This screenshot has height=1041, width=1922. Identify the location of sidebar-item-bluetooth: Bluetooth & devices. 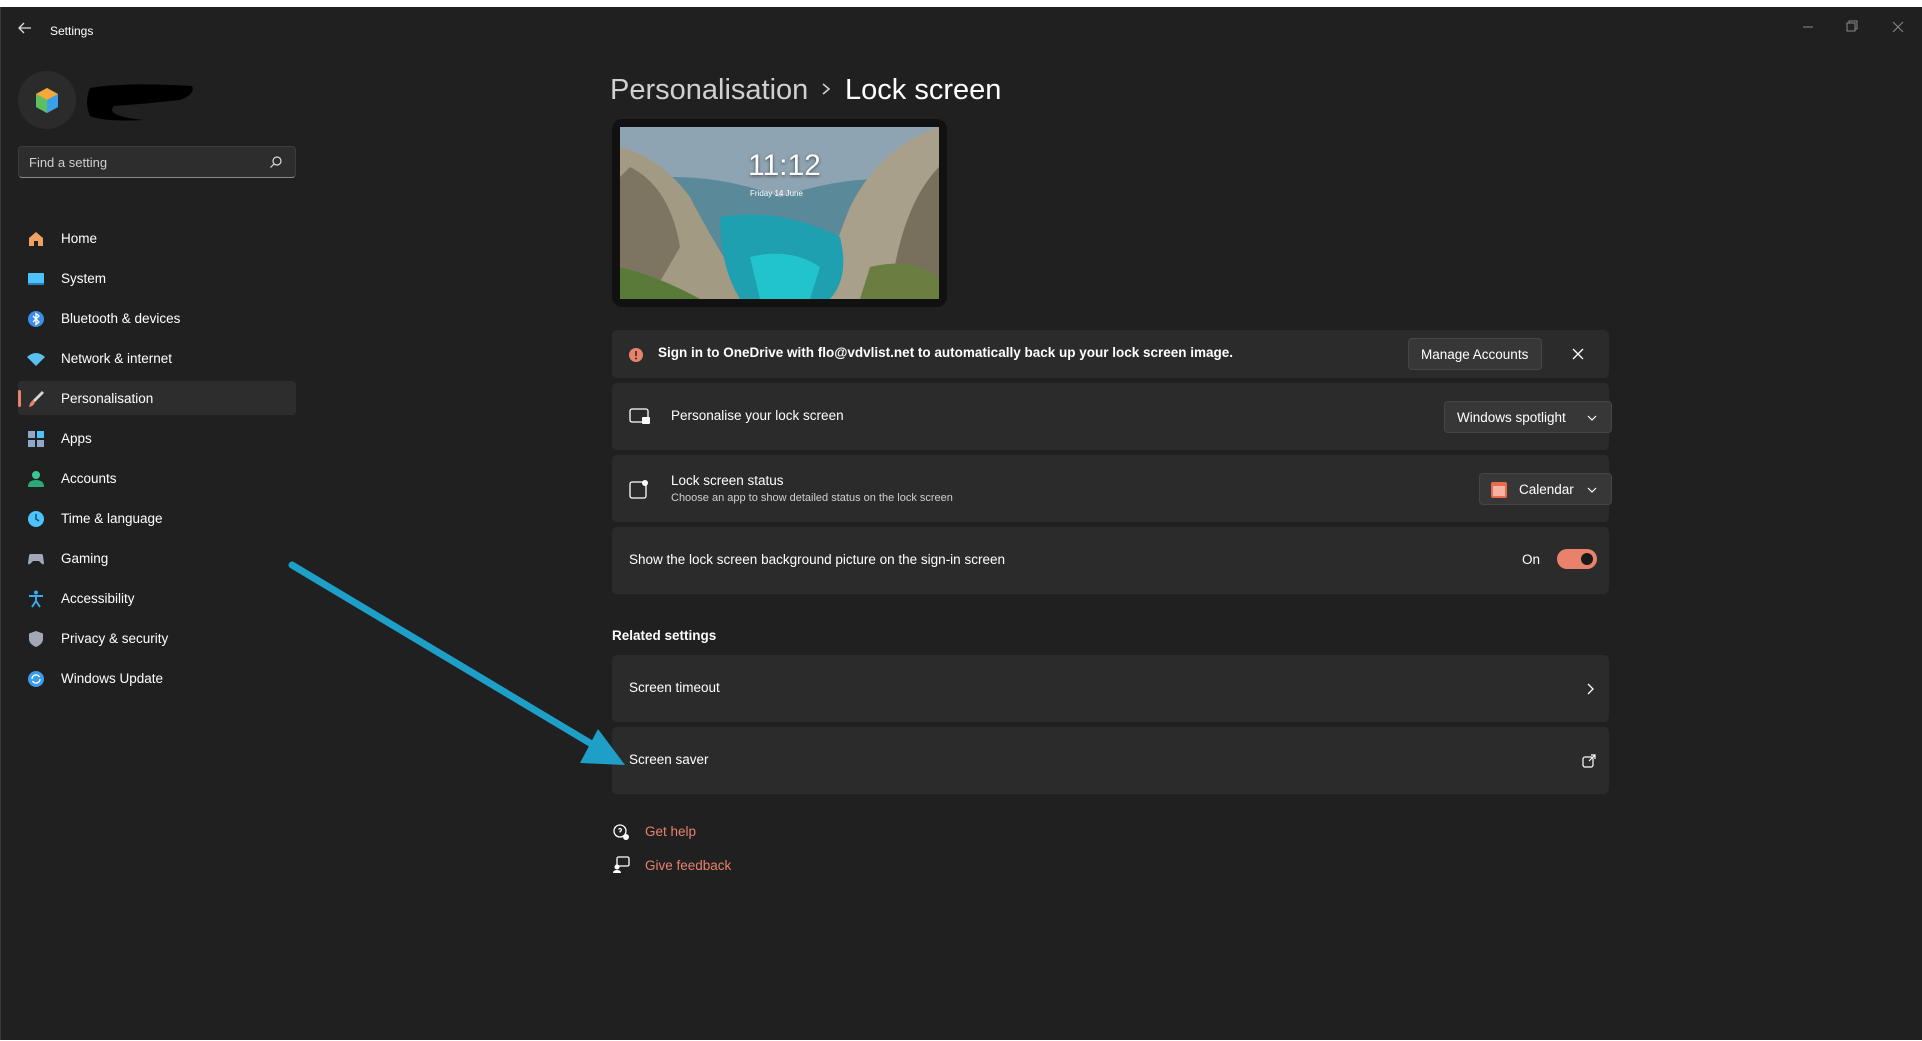
(157, 318).